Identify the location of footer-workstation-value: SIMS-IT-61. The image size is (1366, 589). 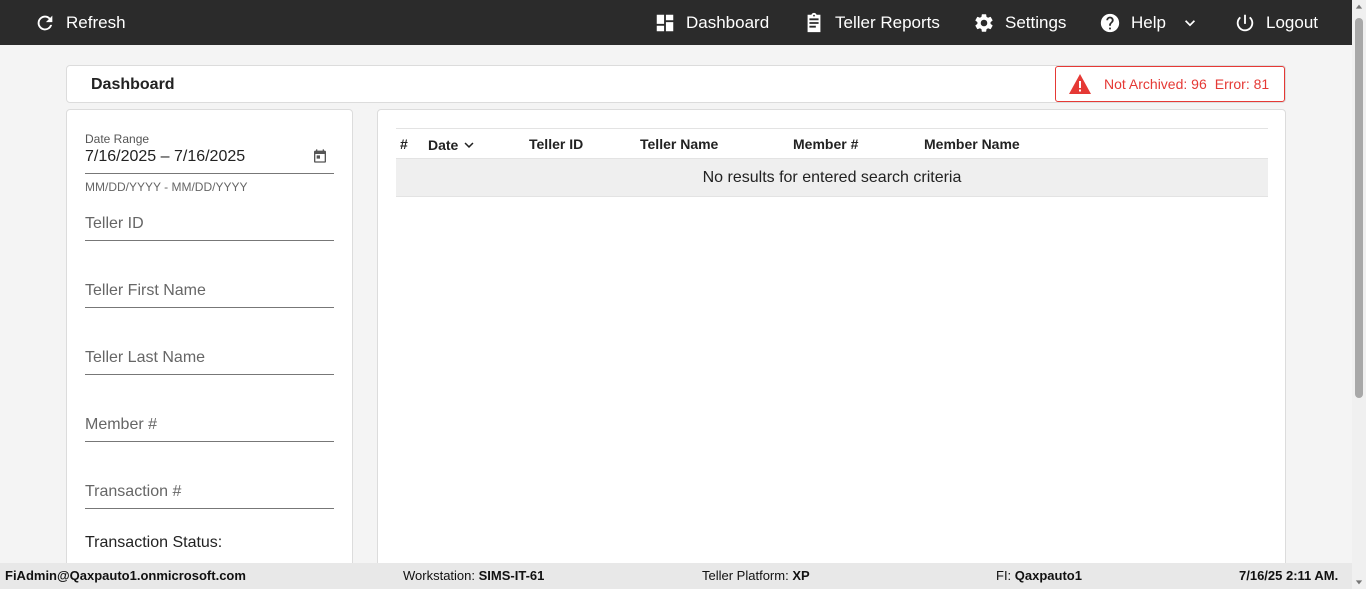
(511, 575).